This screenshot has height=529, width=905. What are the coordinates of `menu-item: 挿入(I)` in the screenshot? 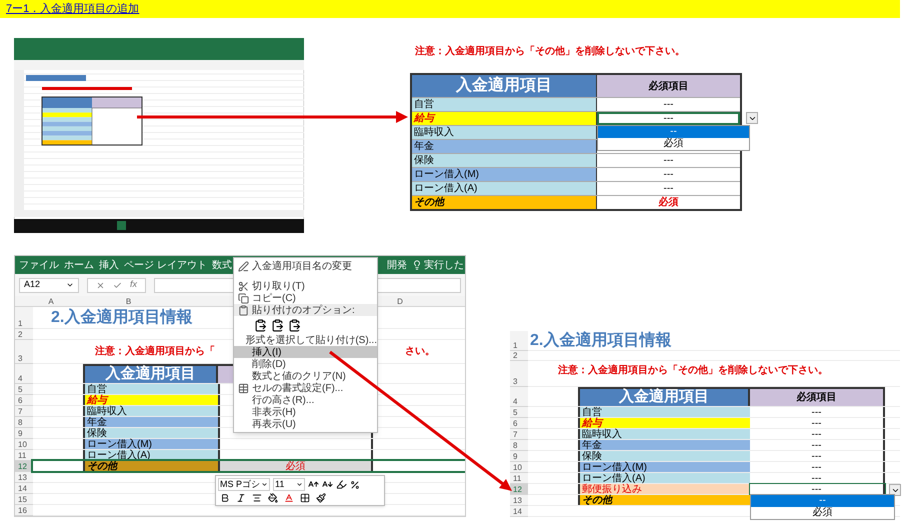 It's located at (305, 352).